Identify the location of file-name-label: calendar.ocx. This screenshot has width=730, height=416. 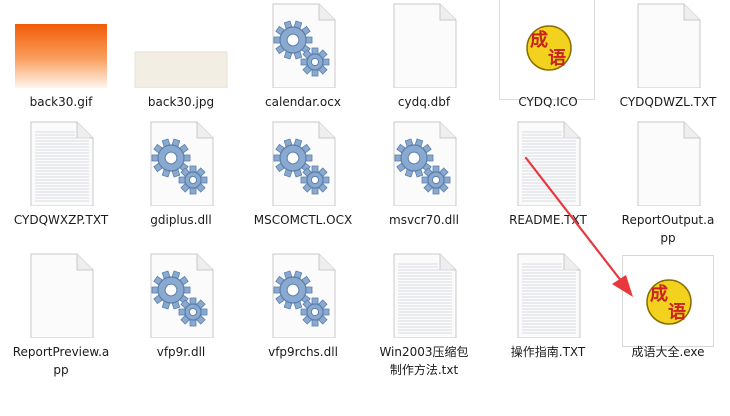
(303, 102).